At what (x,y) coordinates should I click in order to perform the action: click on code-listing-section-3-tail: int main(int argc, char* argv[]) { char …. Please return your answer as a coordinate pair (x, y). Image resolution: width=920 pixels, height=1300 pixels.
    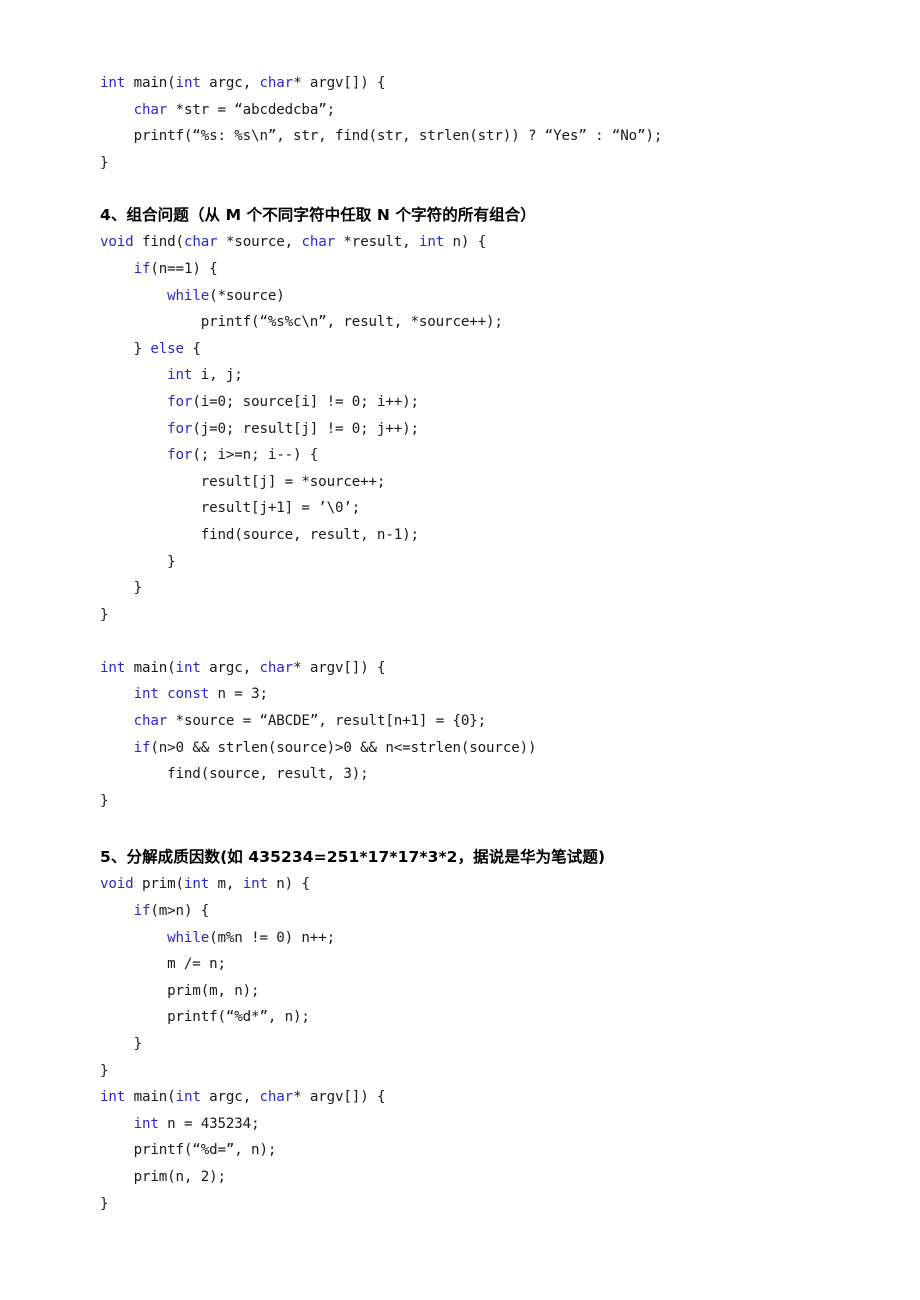
    Looking at the image, I should click on (460, 123).